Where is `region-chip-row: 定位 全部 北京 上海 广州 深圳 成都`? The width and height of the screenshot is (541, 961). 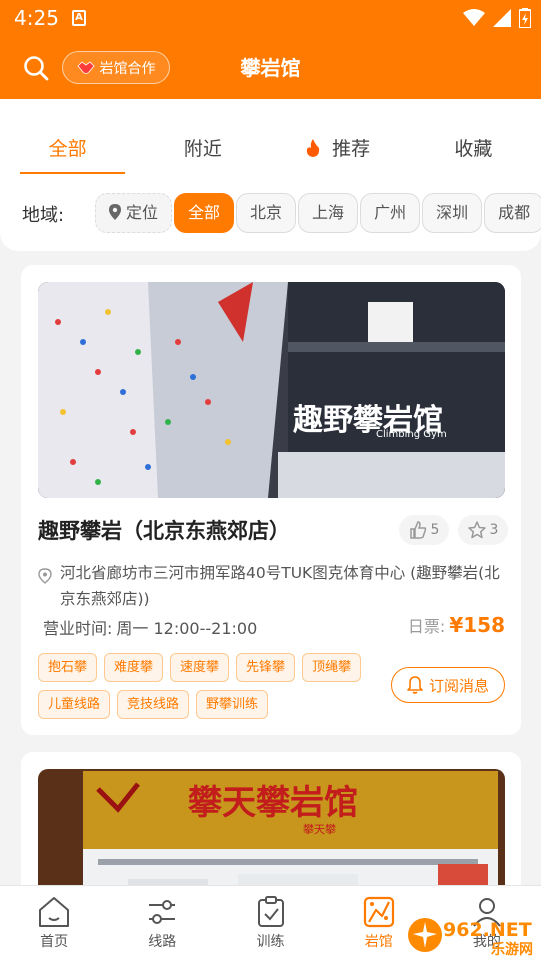
region-chip-row: 定位 全部 北京 上海 广州 深圳 成都 is located at coordinates (318, 213).